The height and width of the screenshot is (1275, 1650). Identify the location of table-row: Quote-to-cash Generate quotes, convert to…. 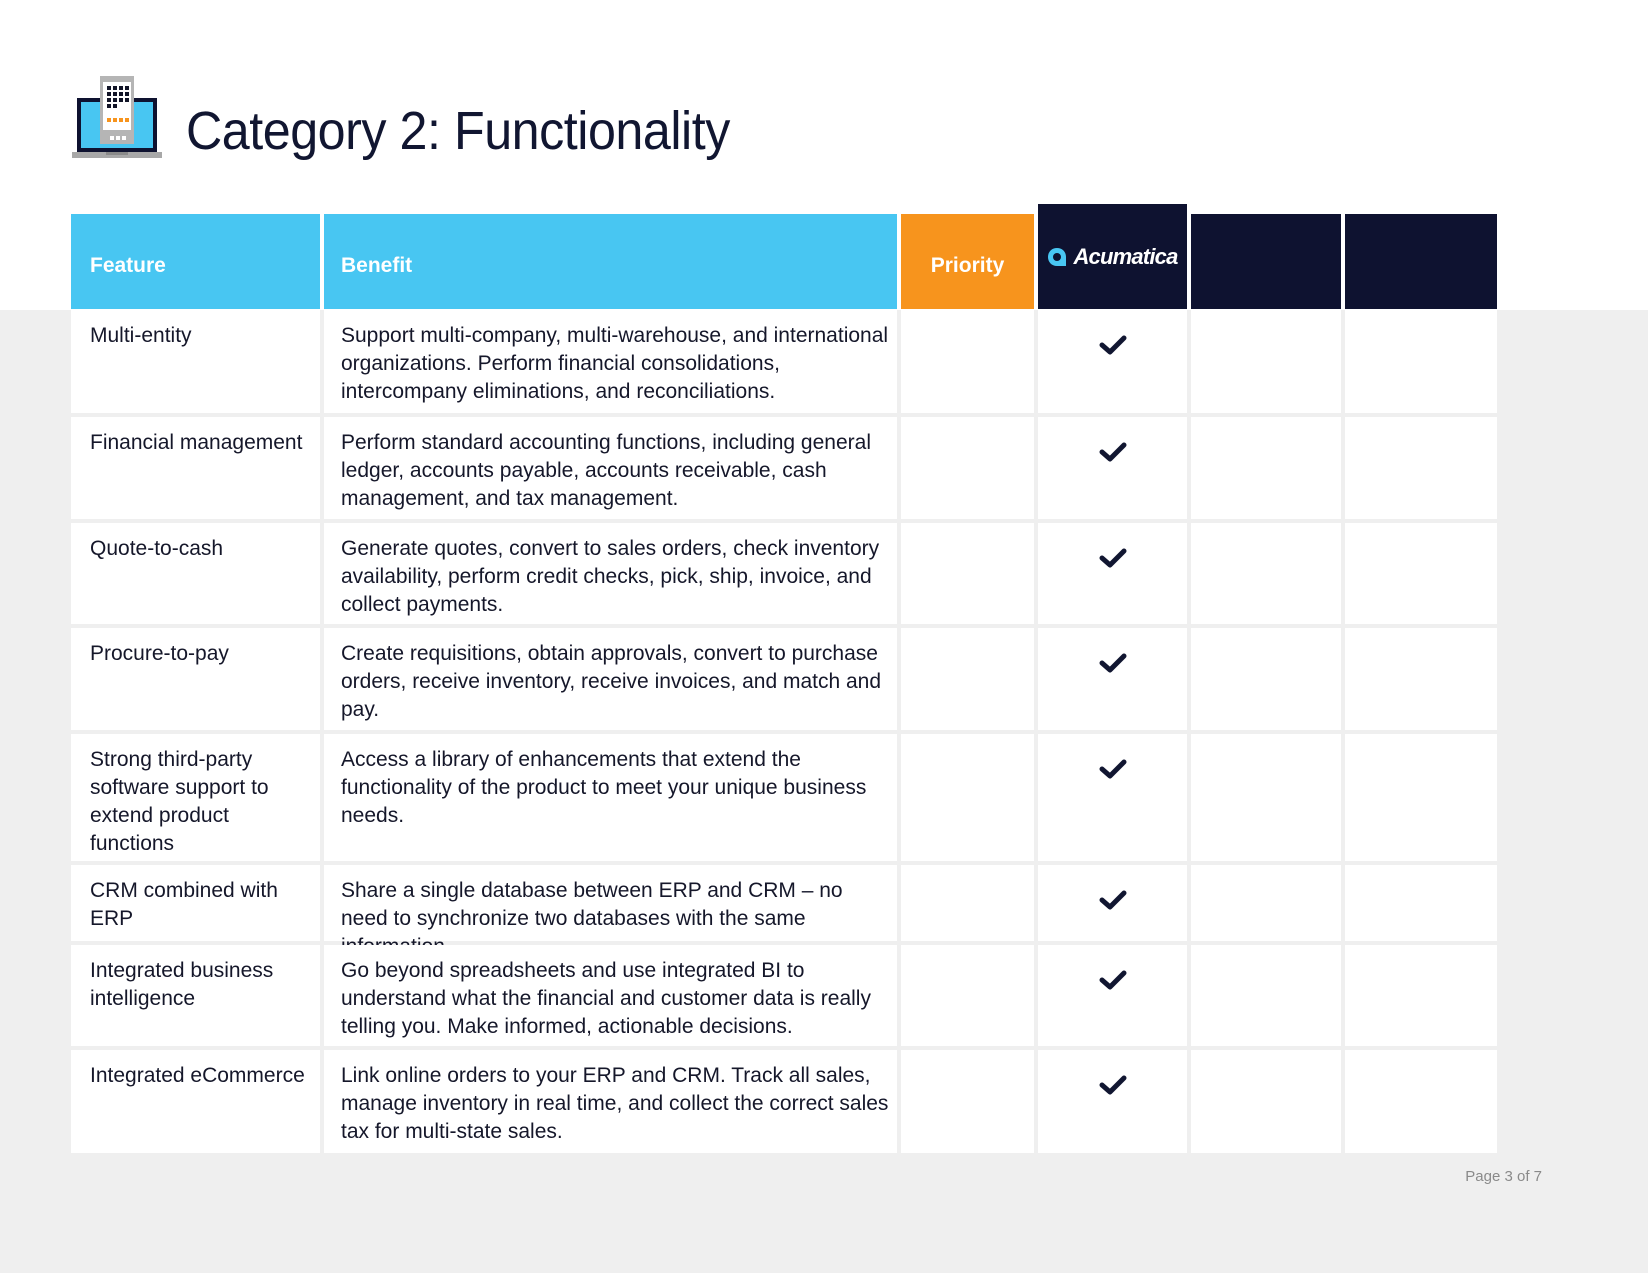
(784, 573).